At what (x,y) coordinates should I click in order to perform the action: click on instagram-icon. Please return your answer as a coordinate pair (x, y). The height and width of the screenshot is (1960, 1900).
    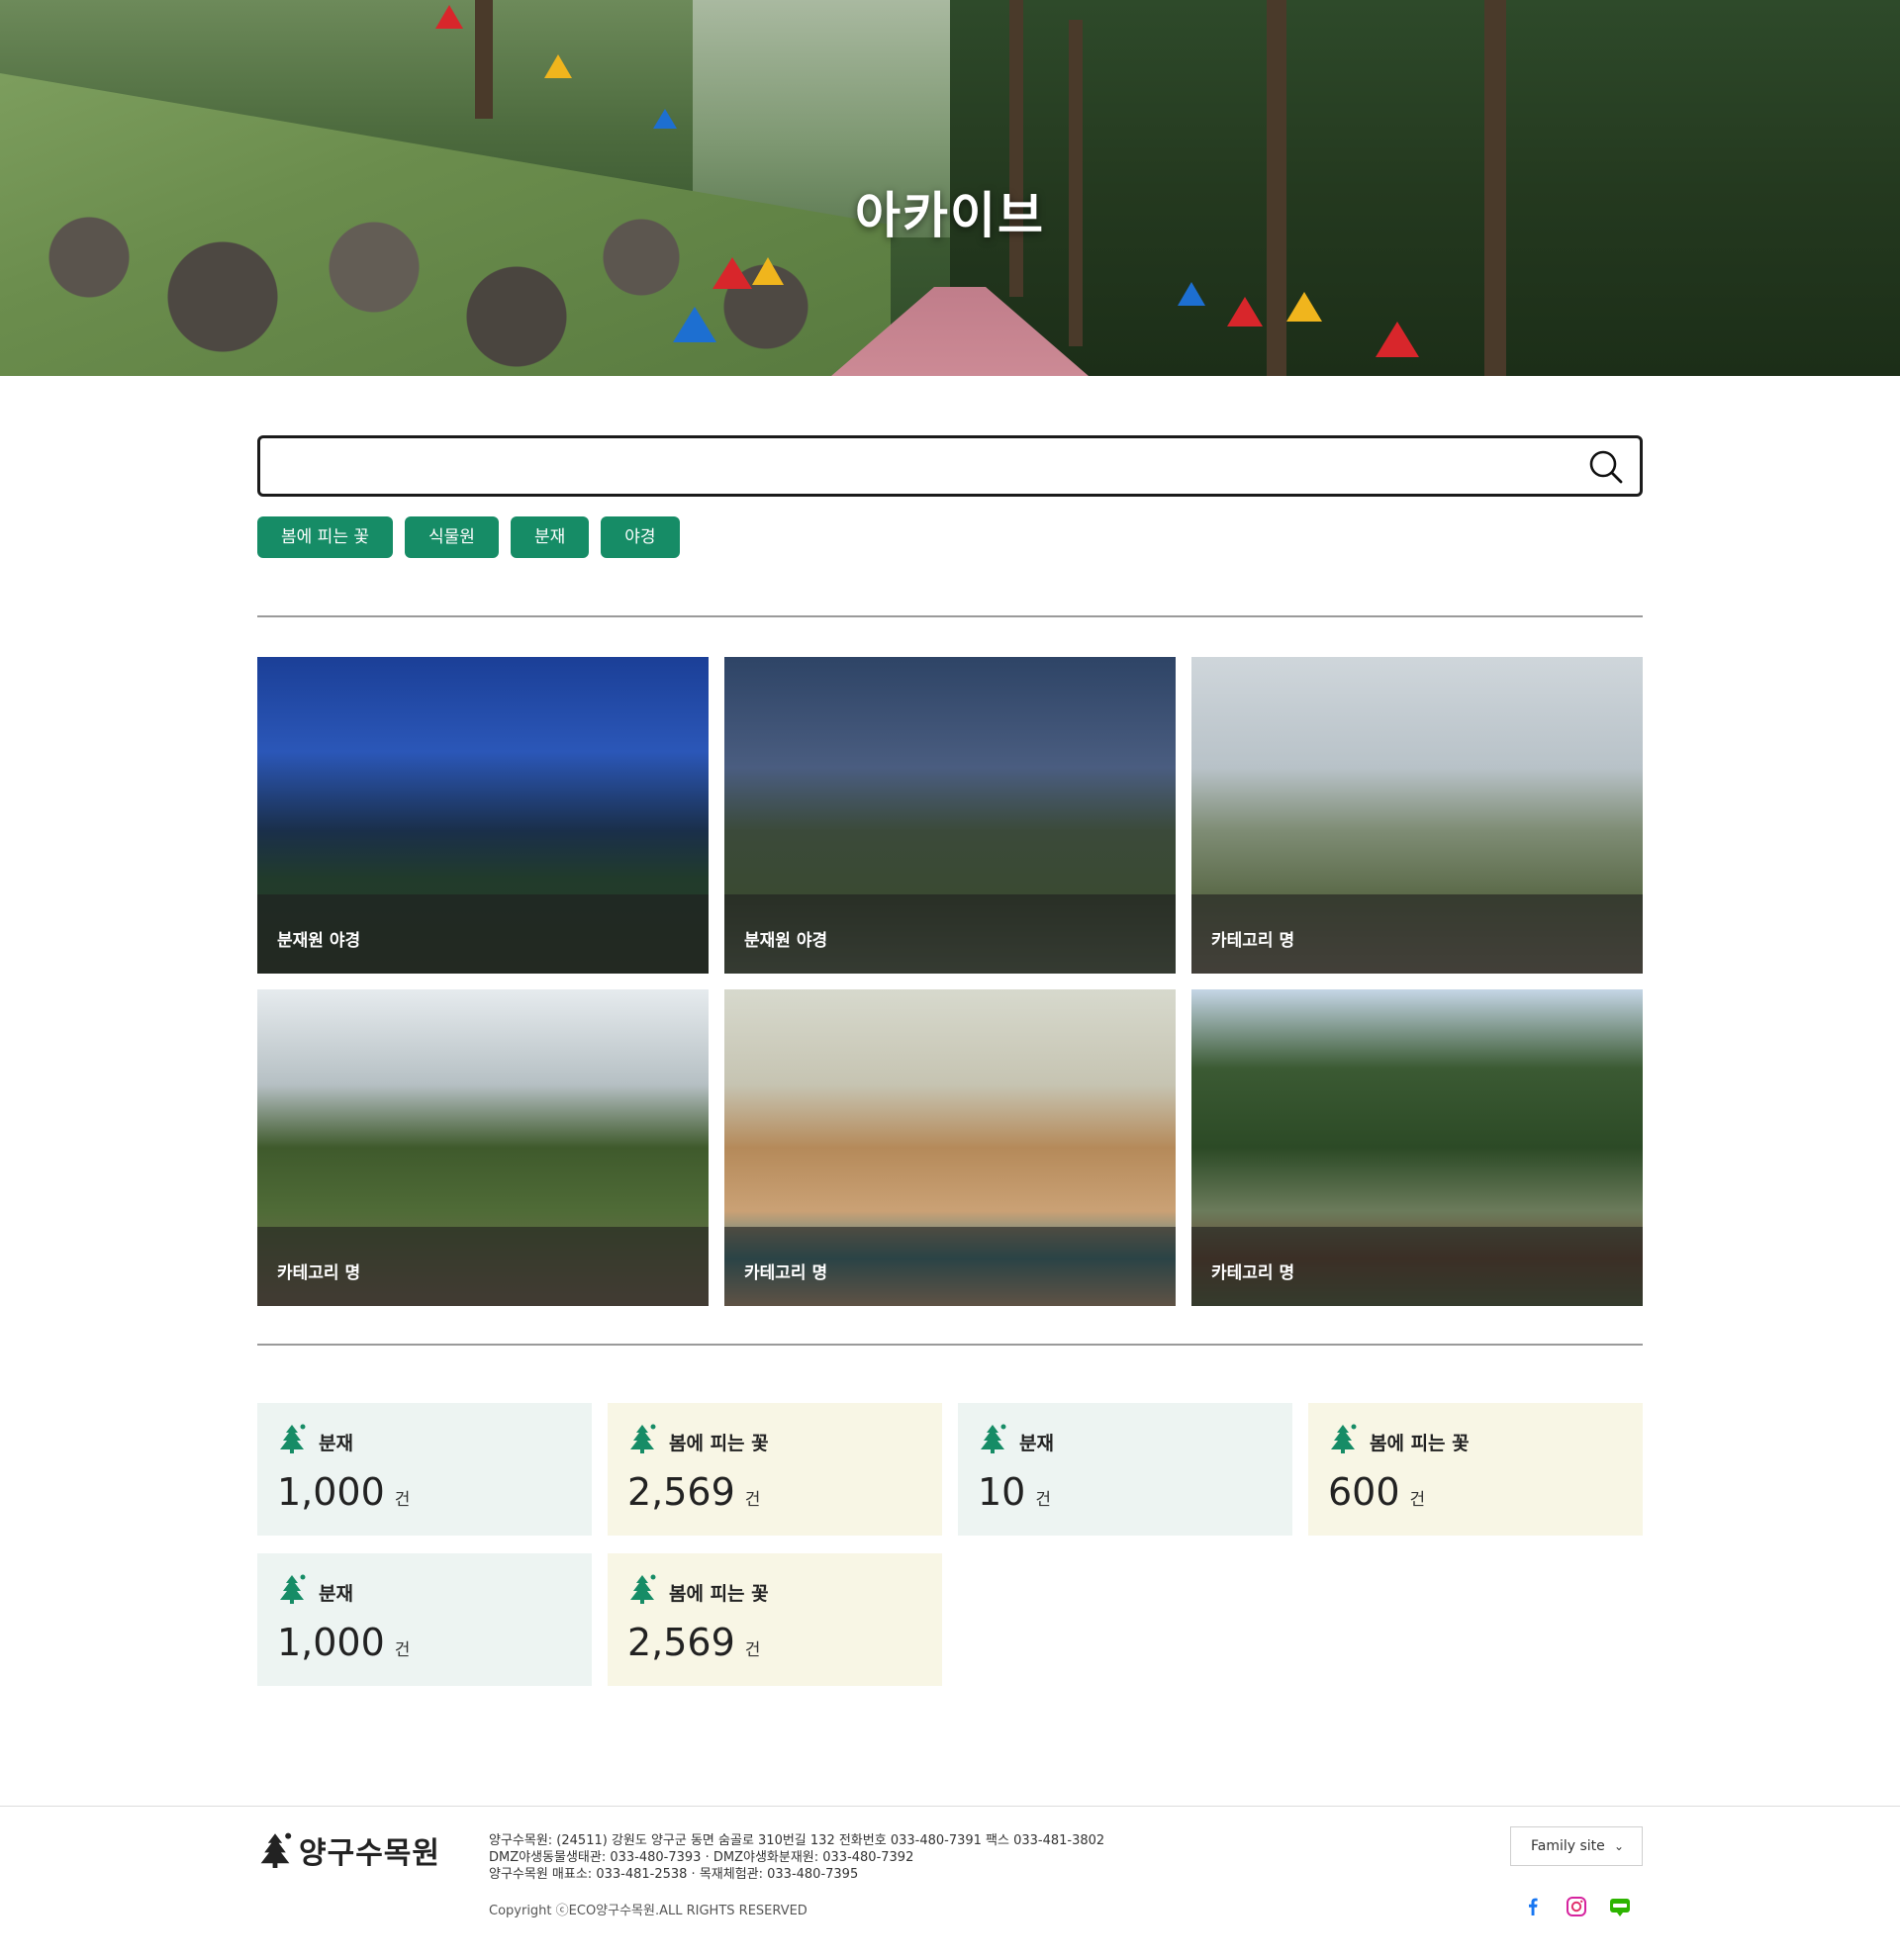
    Looking at the image, I should click on (1576, 1906).